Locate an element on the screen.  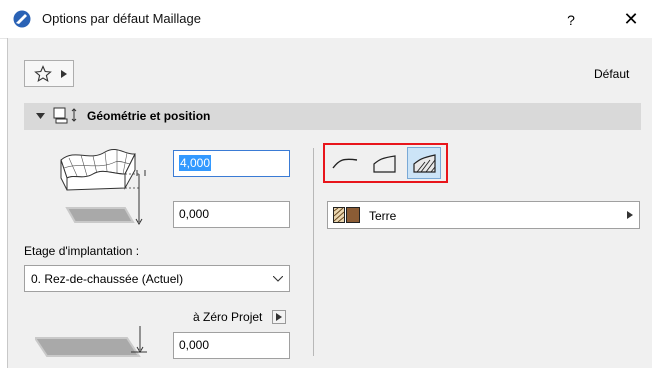
close-button: ✕ is located at coordinates (631, 19).